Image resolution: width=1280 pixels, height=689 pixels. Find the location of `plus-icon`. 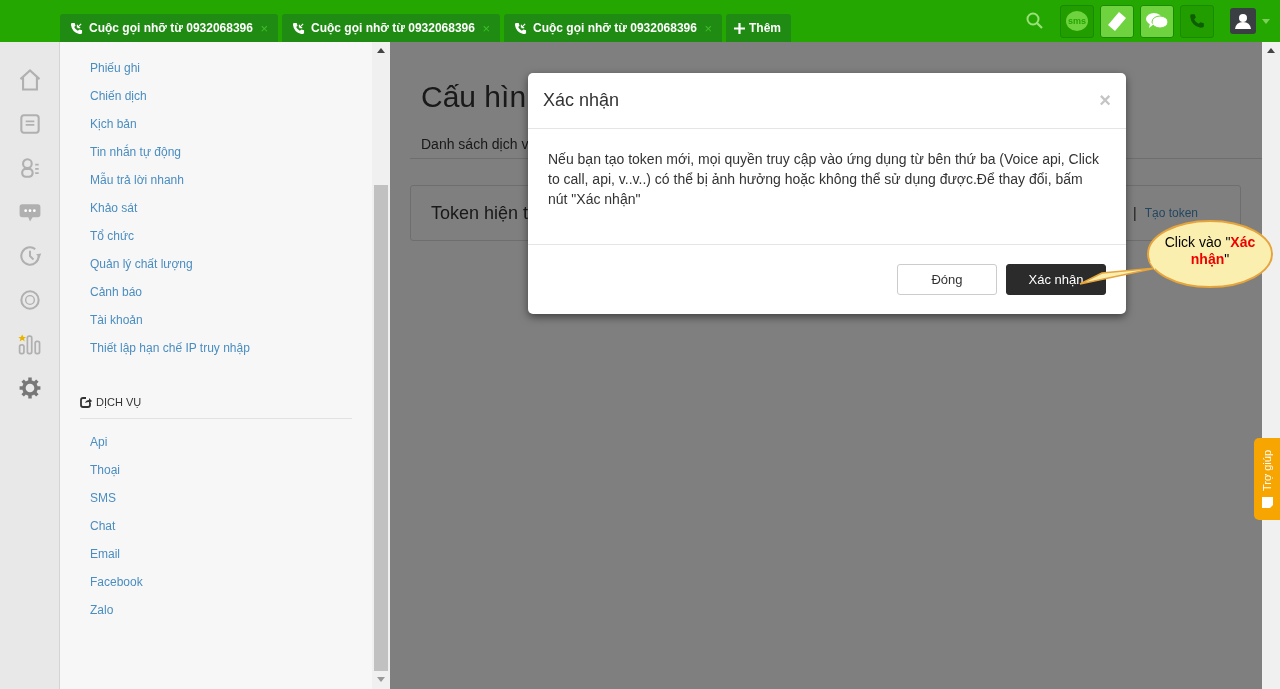

plus-icon is located at coordinates (739, 28).